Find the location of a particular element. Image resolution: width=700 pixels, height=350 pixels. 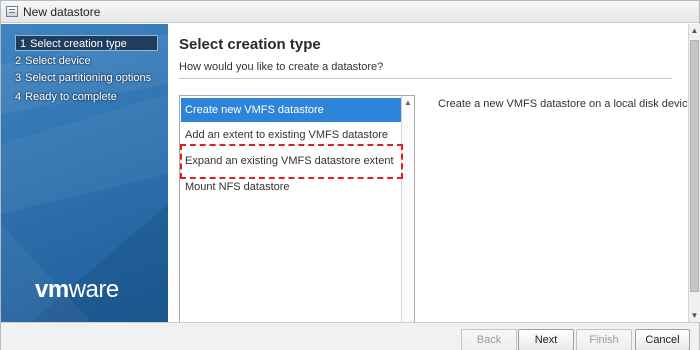

step-ready-to-complete: 4 Ready to complete is located at coordinates (66, 97).